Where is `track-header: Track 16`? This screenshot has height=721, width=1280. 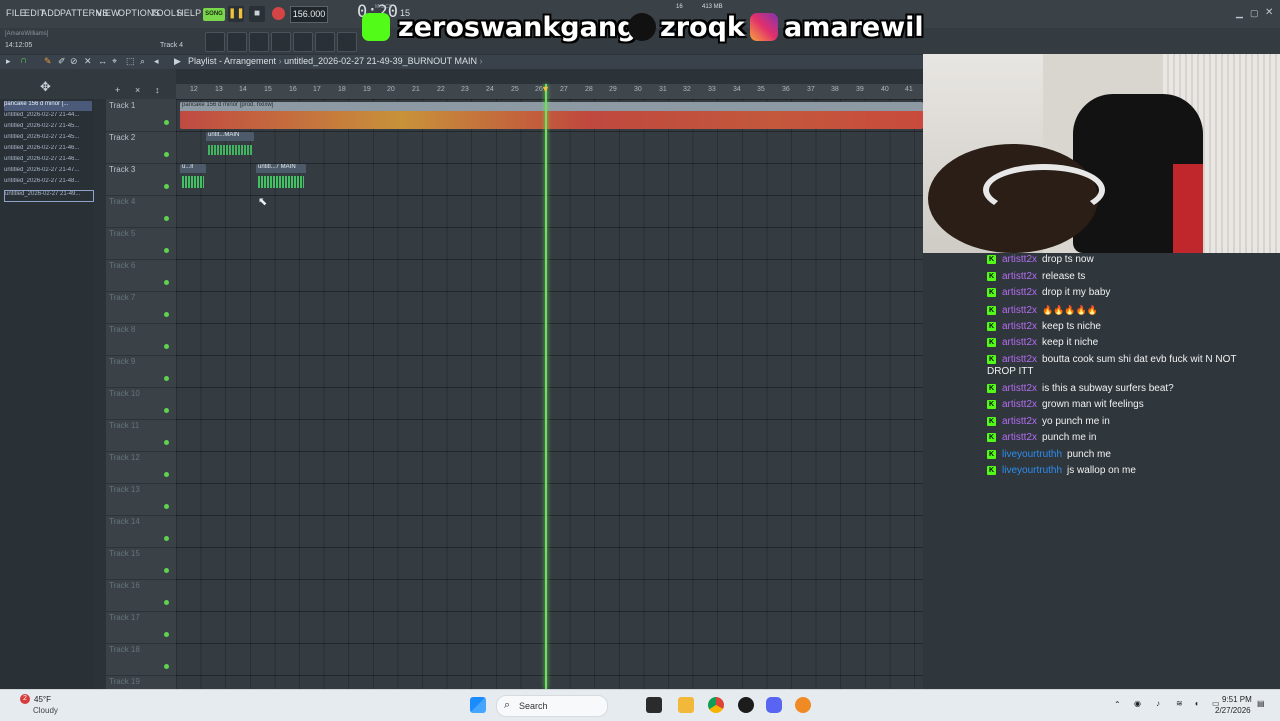 track-header: Track 16 is located at coordinates (141, 595).